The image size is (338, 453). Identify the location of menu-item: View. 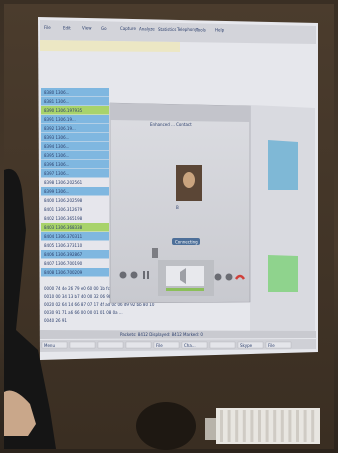
(87, 28).